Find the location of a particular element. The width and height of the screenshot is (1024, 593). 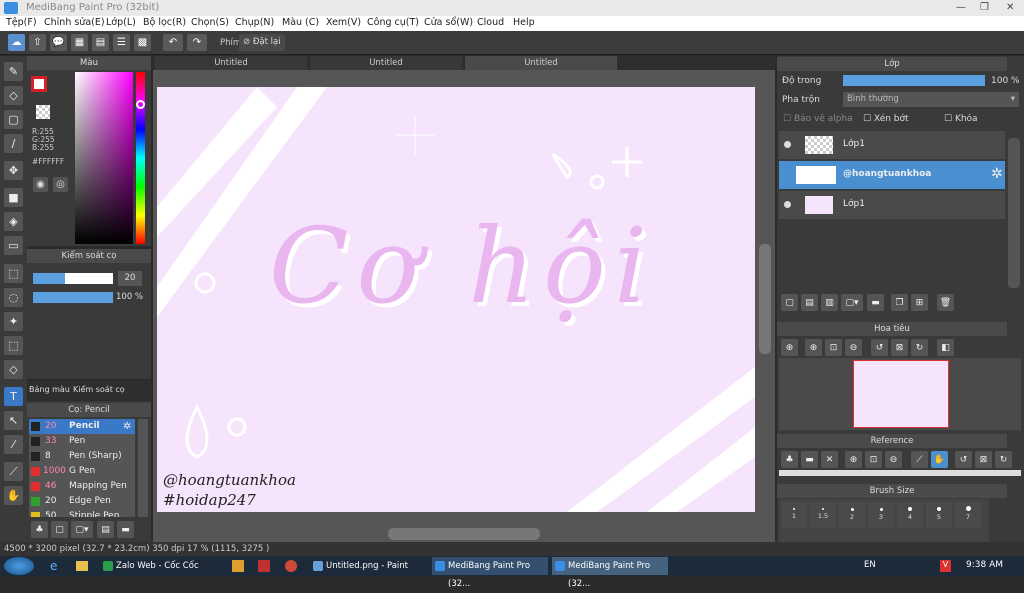

brush-list-scrollbar is located at coordinates (143, 468).